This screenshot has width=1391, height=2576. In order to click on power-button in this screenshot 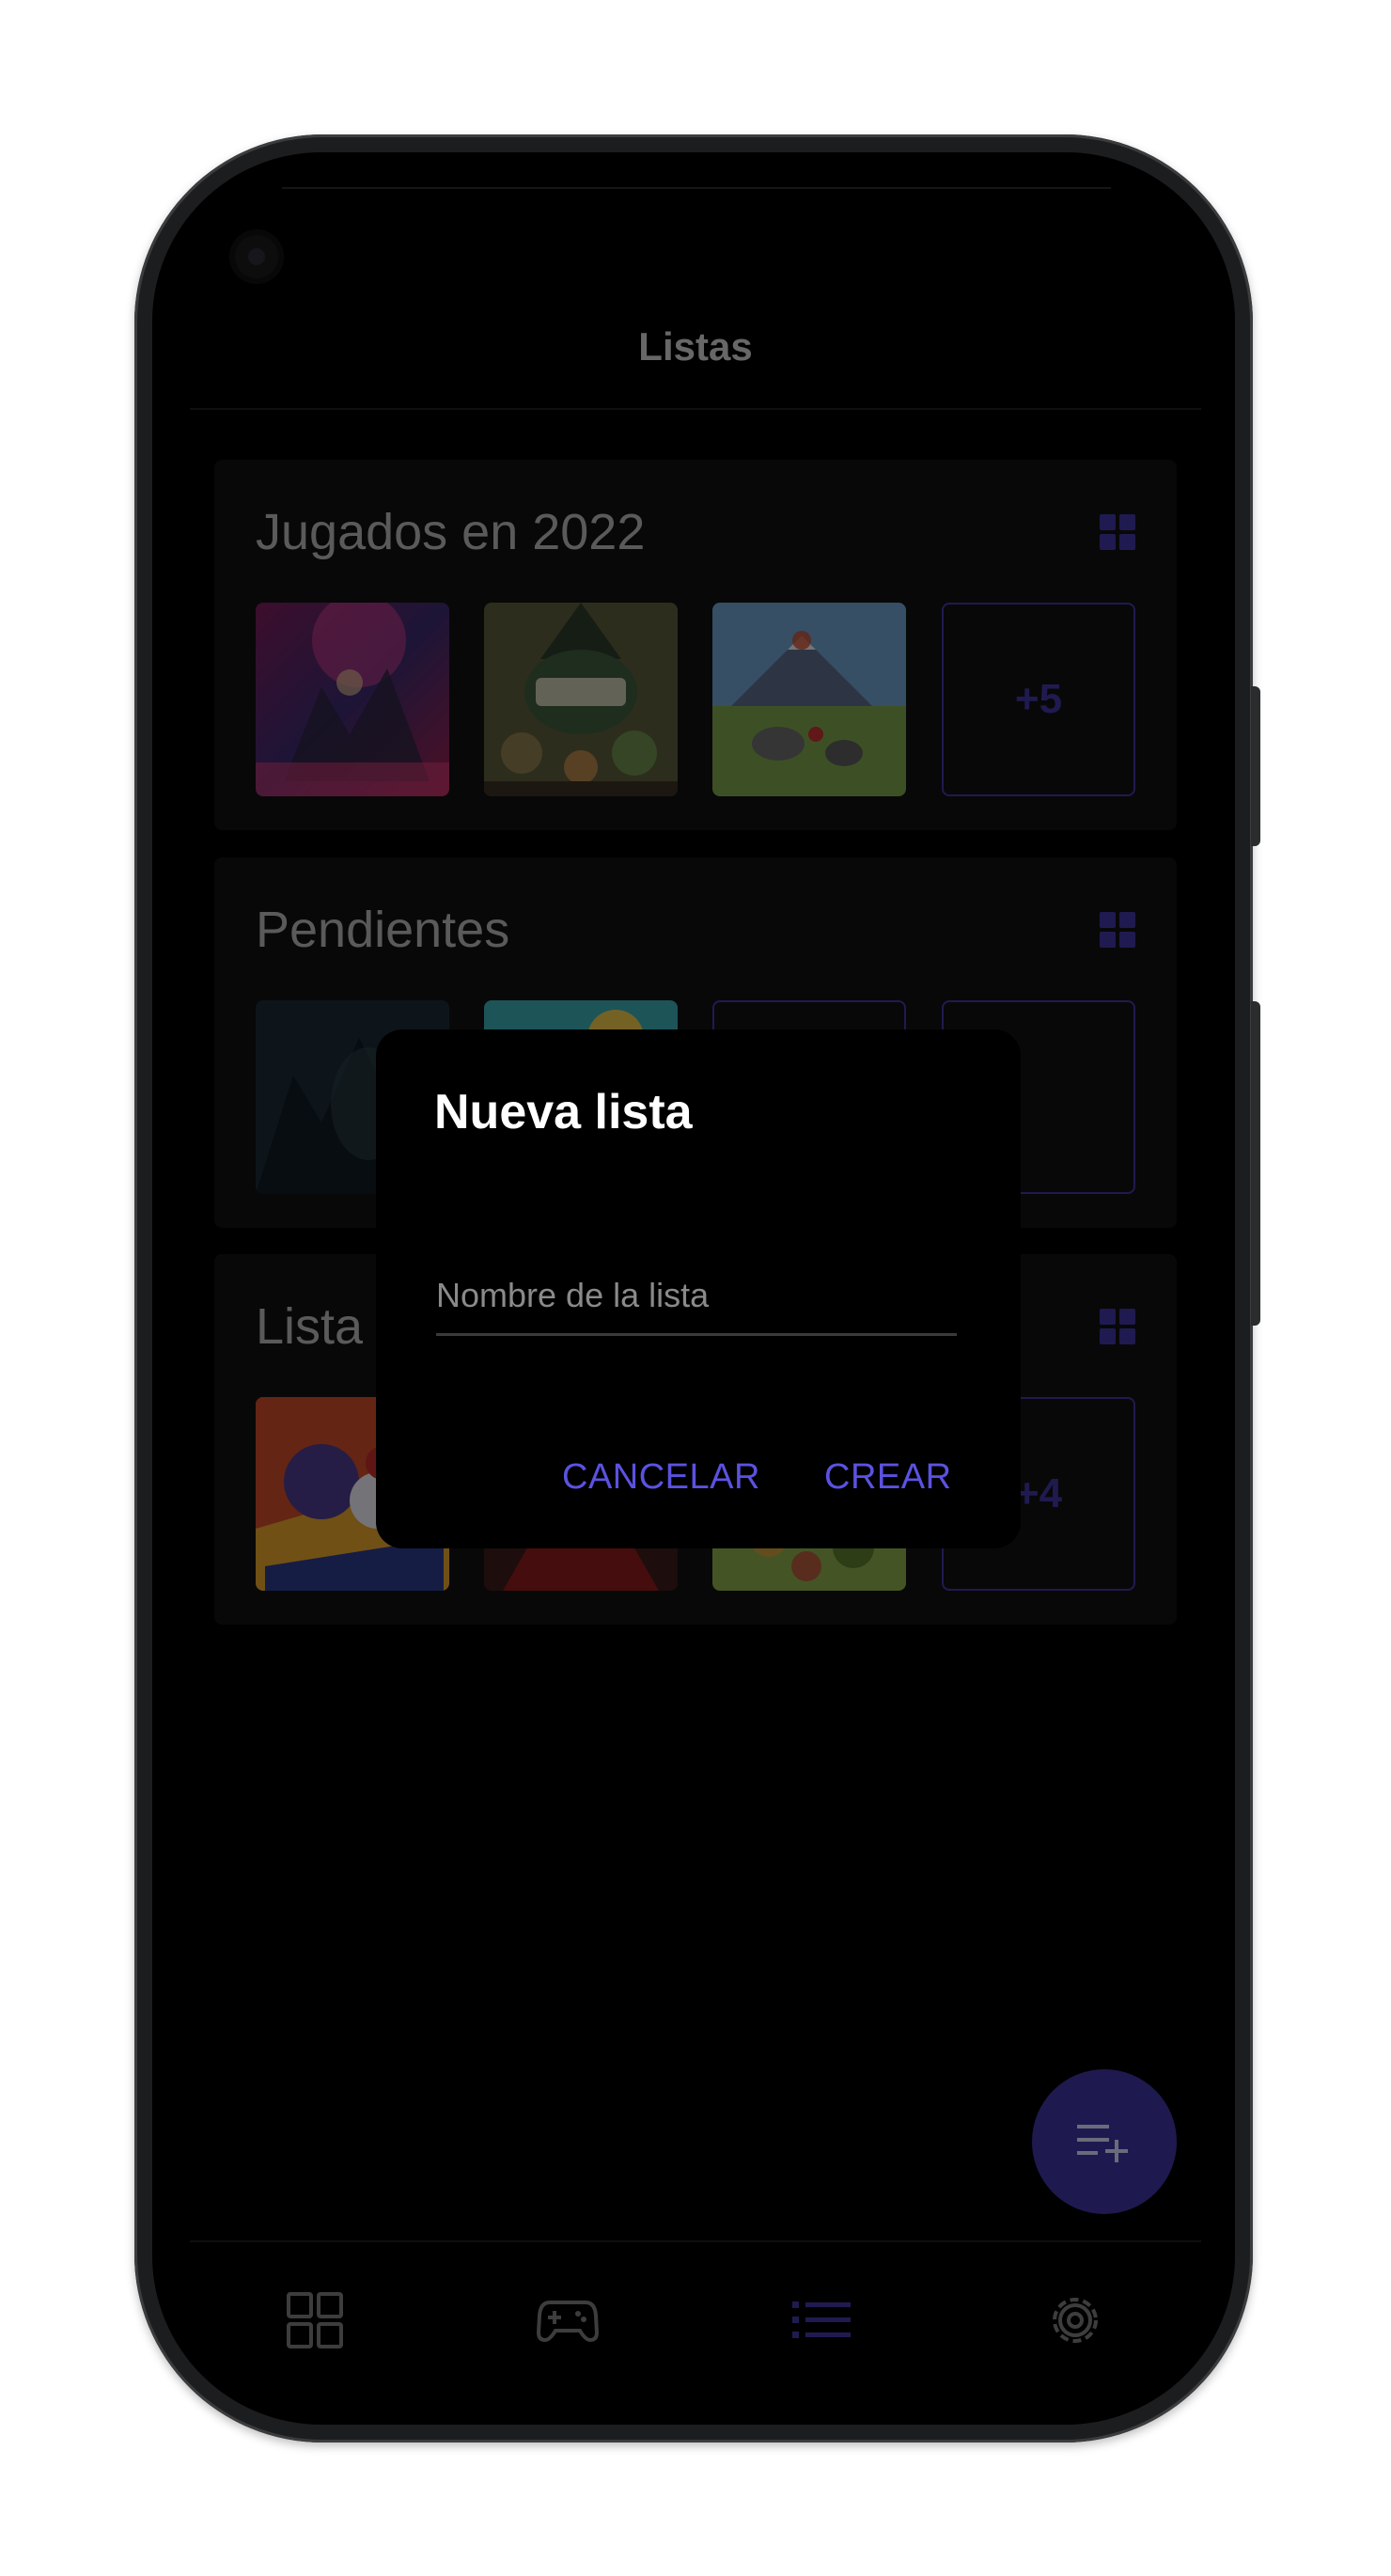, I will do `click(1255, 766)`.